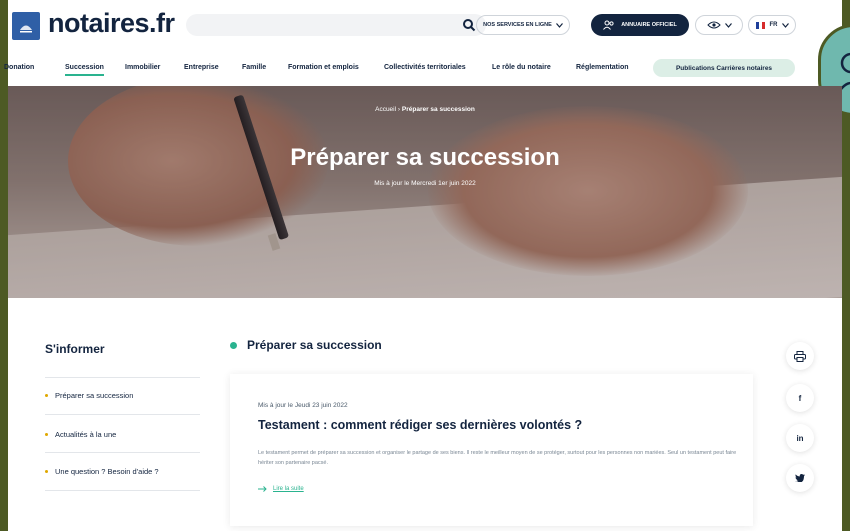  Describe the element at coordinates (649, 25) in the screenshot. I see `annuaire-label: ANNUAIRE OFFICIEL` at that location.